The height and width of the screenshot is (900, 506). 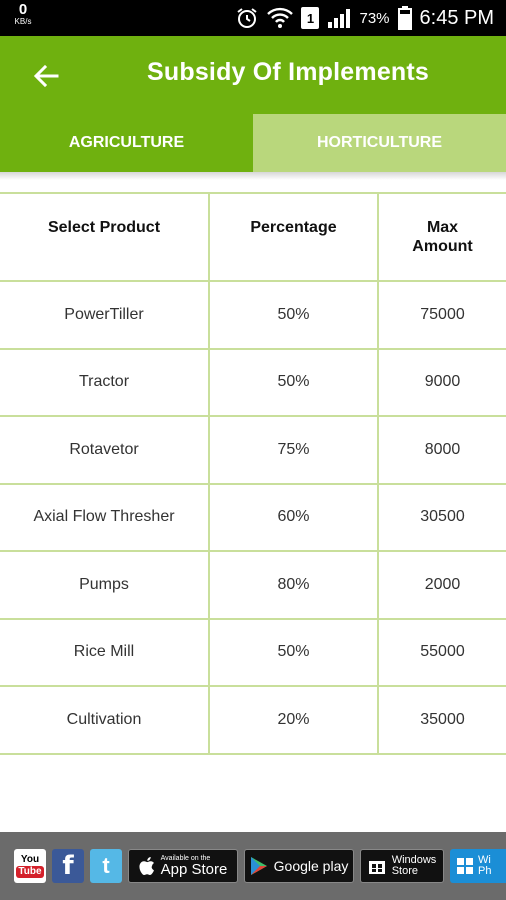 I want to click on header-percentage: Percentage, so click(x=294, y=237).